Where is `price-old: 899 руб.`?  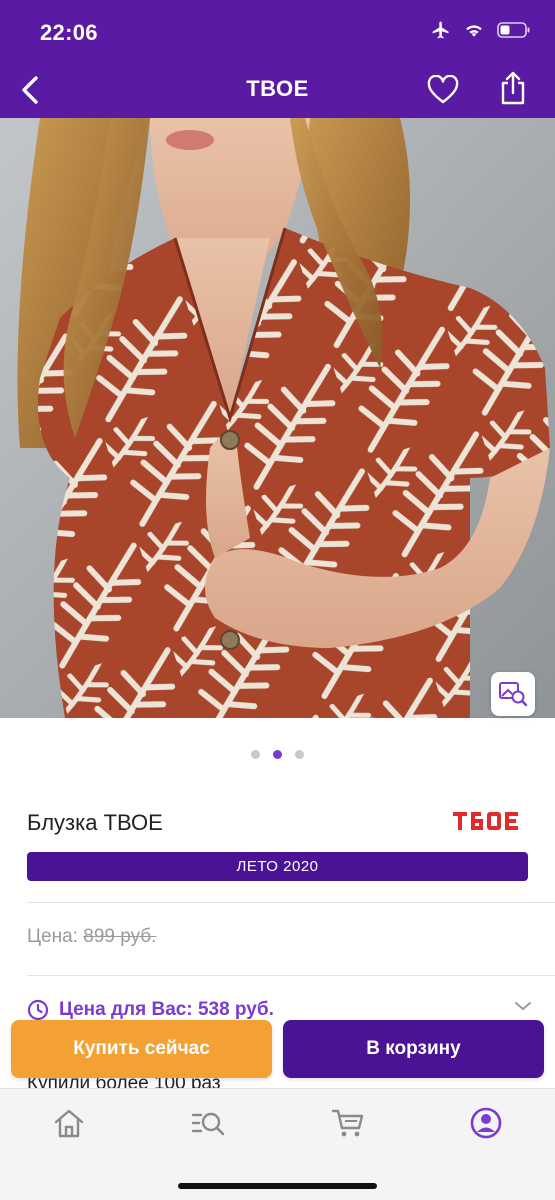
price-old: 899 руб. is located at coordinates (120, 936).